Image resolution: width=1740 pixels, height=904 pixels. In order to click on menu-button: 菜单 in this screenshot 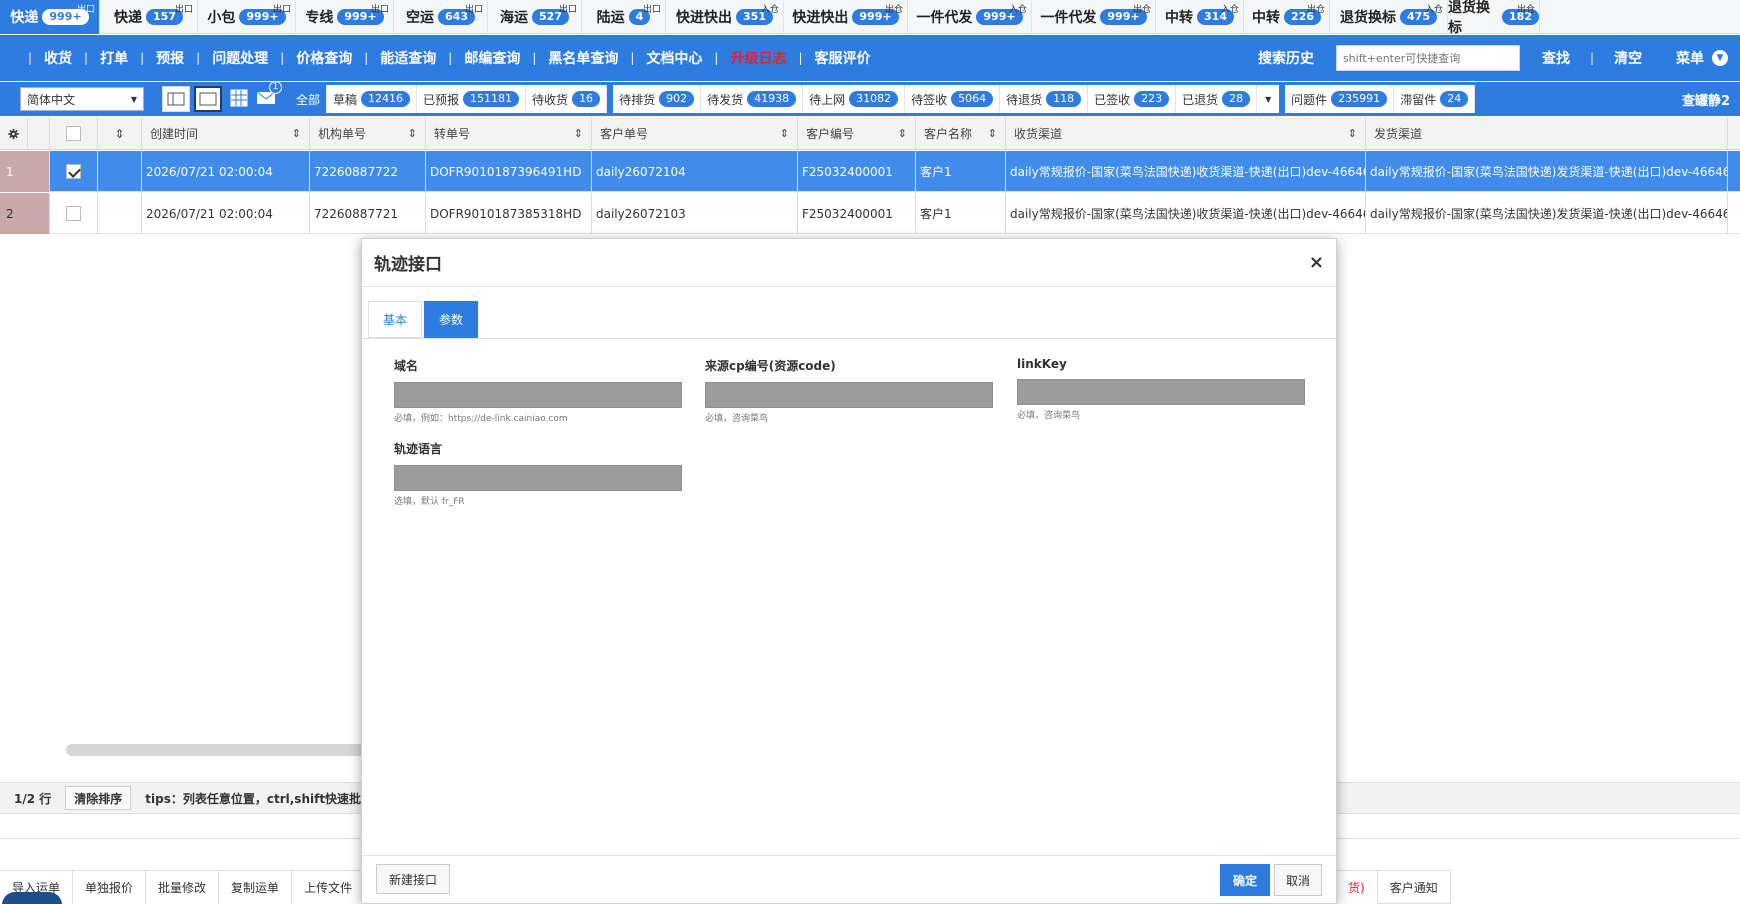, I will do `click(1690, 58)`.